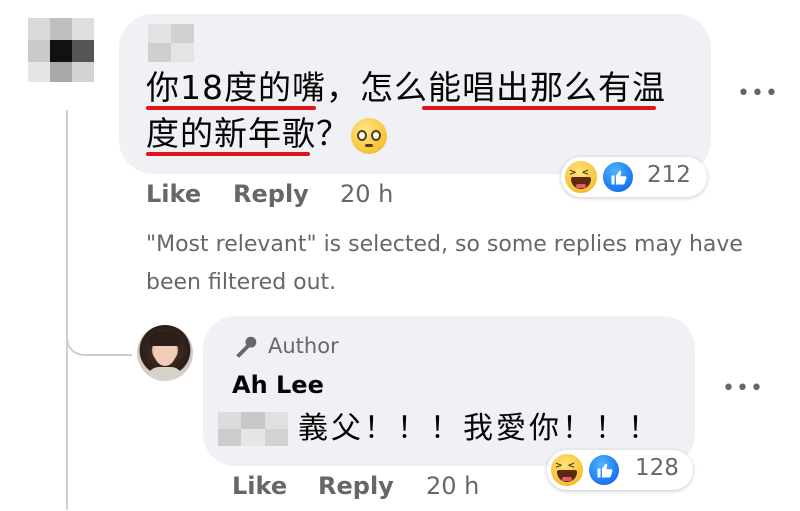  Describe the element at coordinates (366, 194) in the screenshot. I see `comment-timestamp: 20 h` at that location.